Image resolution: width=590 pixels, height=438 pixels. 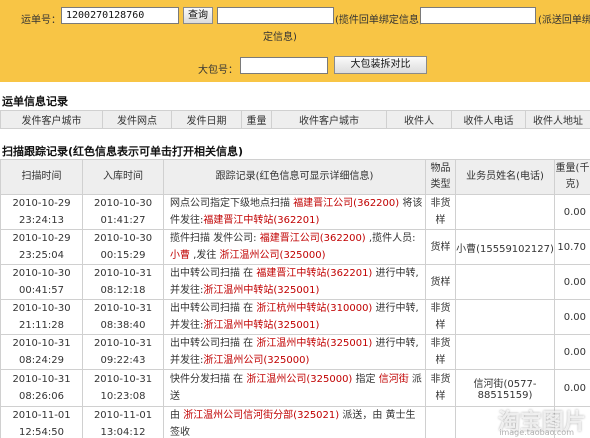 I want to click on scan-time: 2010-10-29 23:24:13, so click(x=41, y=212).